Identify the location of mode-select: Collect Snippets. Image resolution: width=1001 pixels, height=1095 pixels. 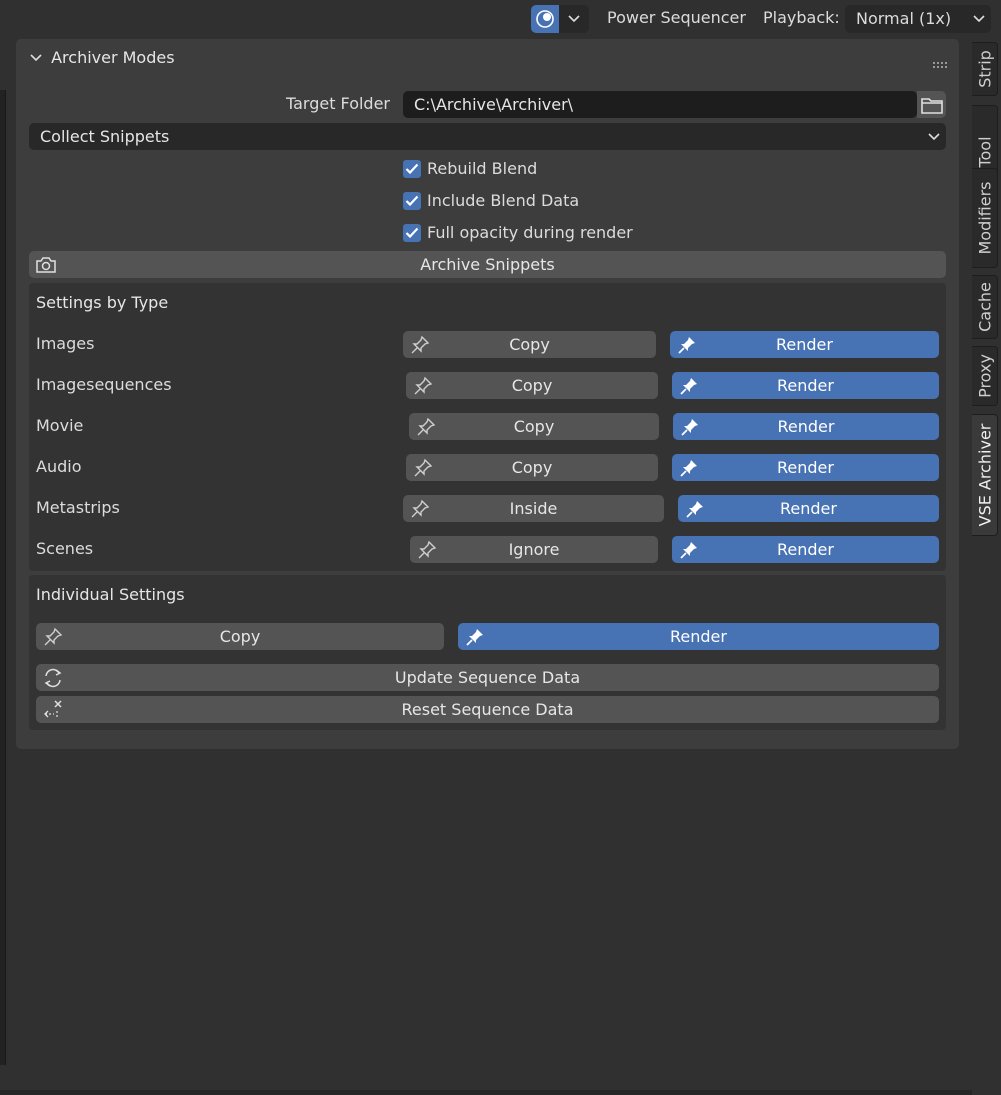
(487, 136).